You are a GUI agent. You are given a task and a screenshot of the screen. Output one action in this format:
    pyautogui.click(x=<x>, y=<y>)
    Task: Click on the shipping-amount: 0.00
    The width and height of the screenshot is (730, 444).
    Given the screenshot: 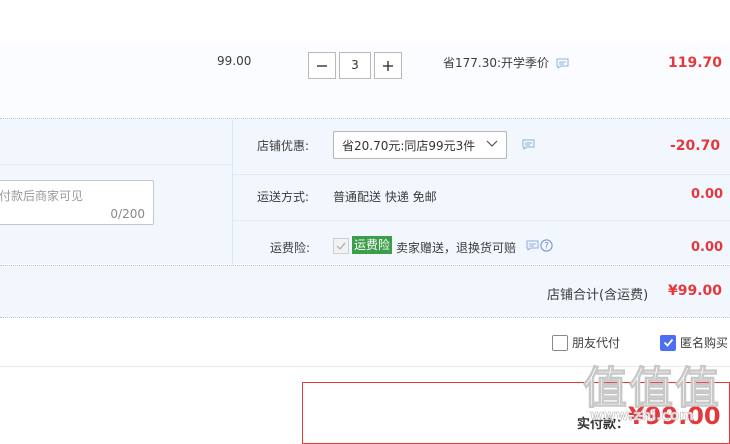 What is the action you would take?
    pyautogui.click(x=707, y=194)
    